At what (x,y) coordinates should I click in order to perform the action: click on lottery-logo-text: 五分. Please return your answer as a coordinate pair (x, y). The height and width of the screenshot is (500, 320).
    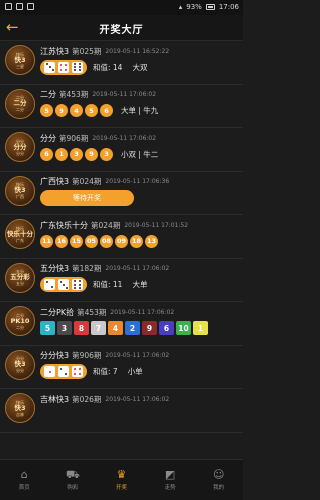
    Looking at the image, I should click on (20, 283).